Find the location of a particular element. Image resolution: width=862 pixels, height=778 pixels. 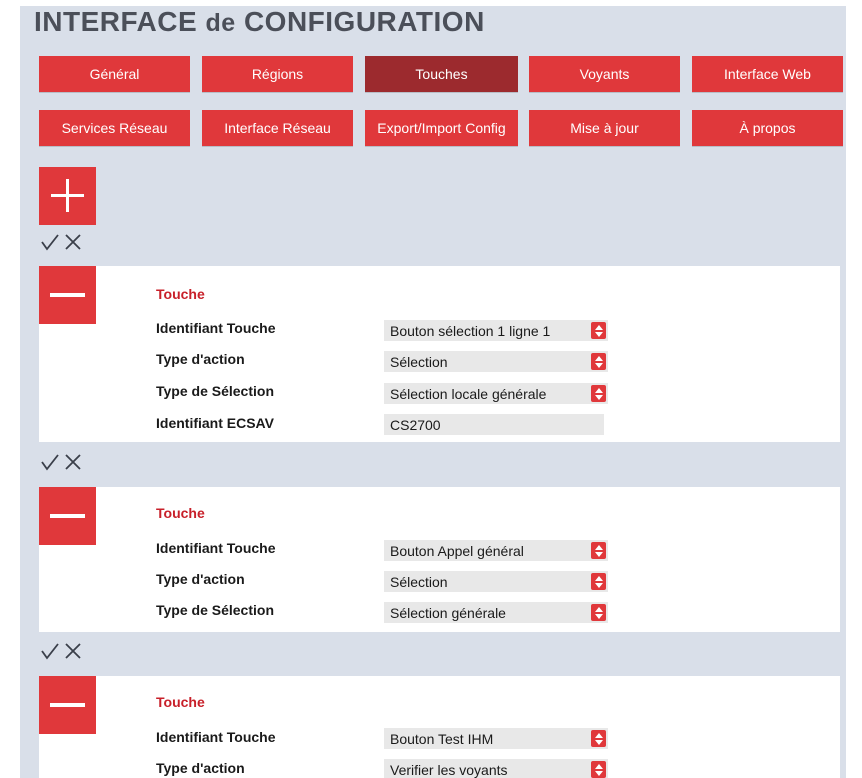

select-identifiant-touche: Bouton Test IHM is located at coordinates (496, 738).